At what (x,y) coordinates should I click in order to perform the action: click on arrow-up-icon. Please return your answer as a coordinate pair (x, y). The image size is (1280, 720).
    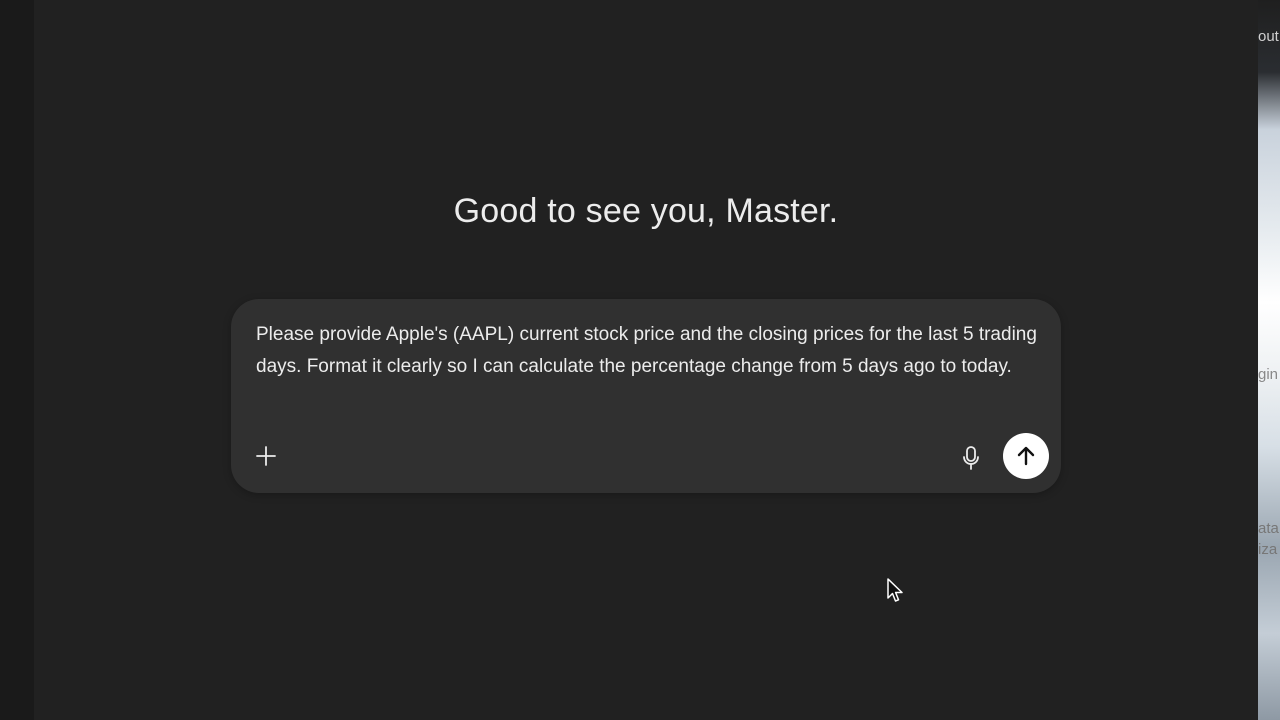
    Looking at the image, I should click on (1026, 456).